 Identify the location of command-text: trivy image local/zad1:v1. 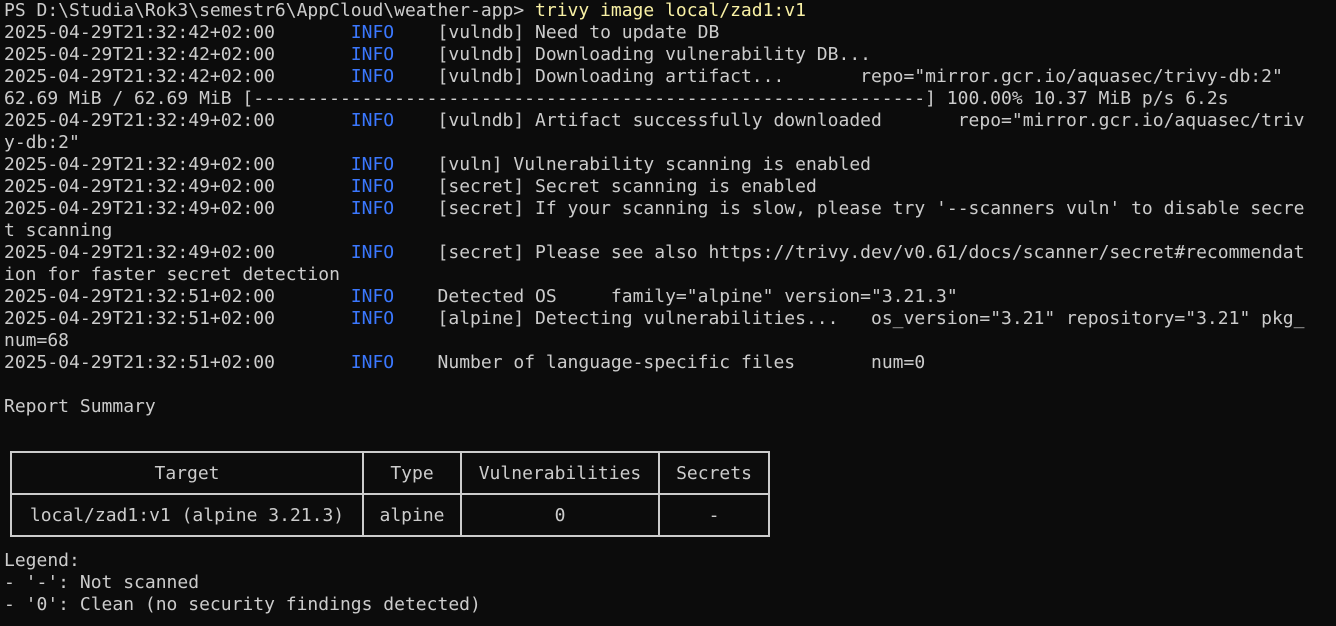
(670, 10).